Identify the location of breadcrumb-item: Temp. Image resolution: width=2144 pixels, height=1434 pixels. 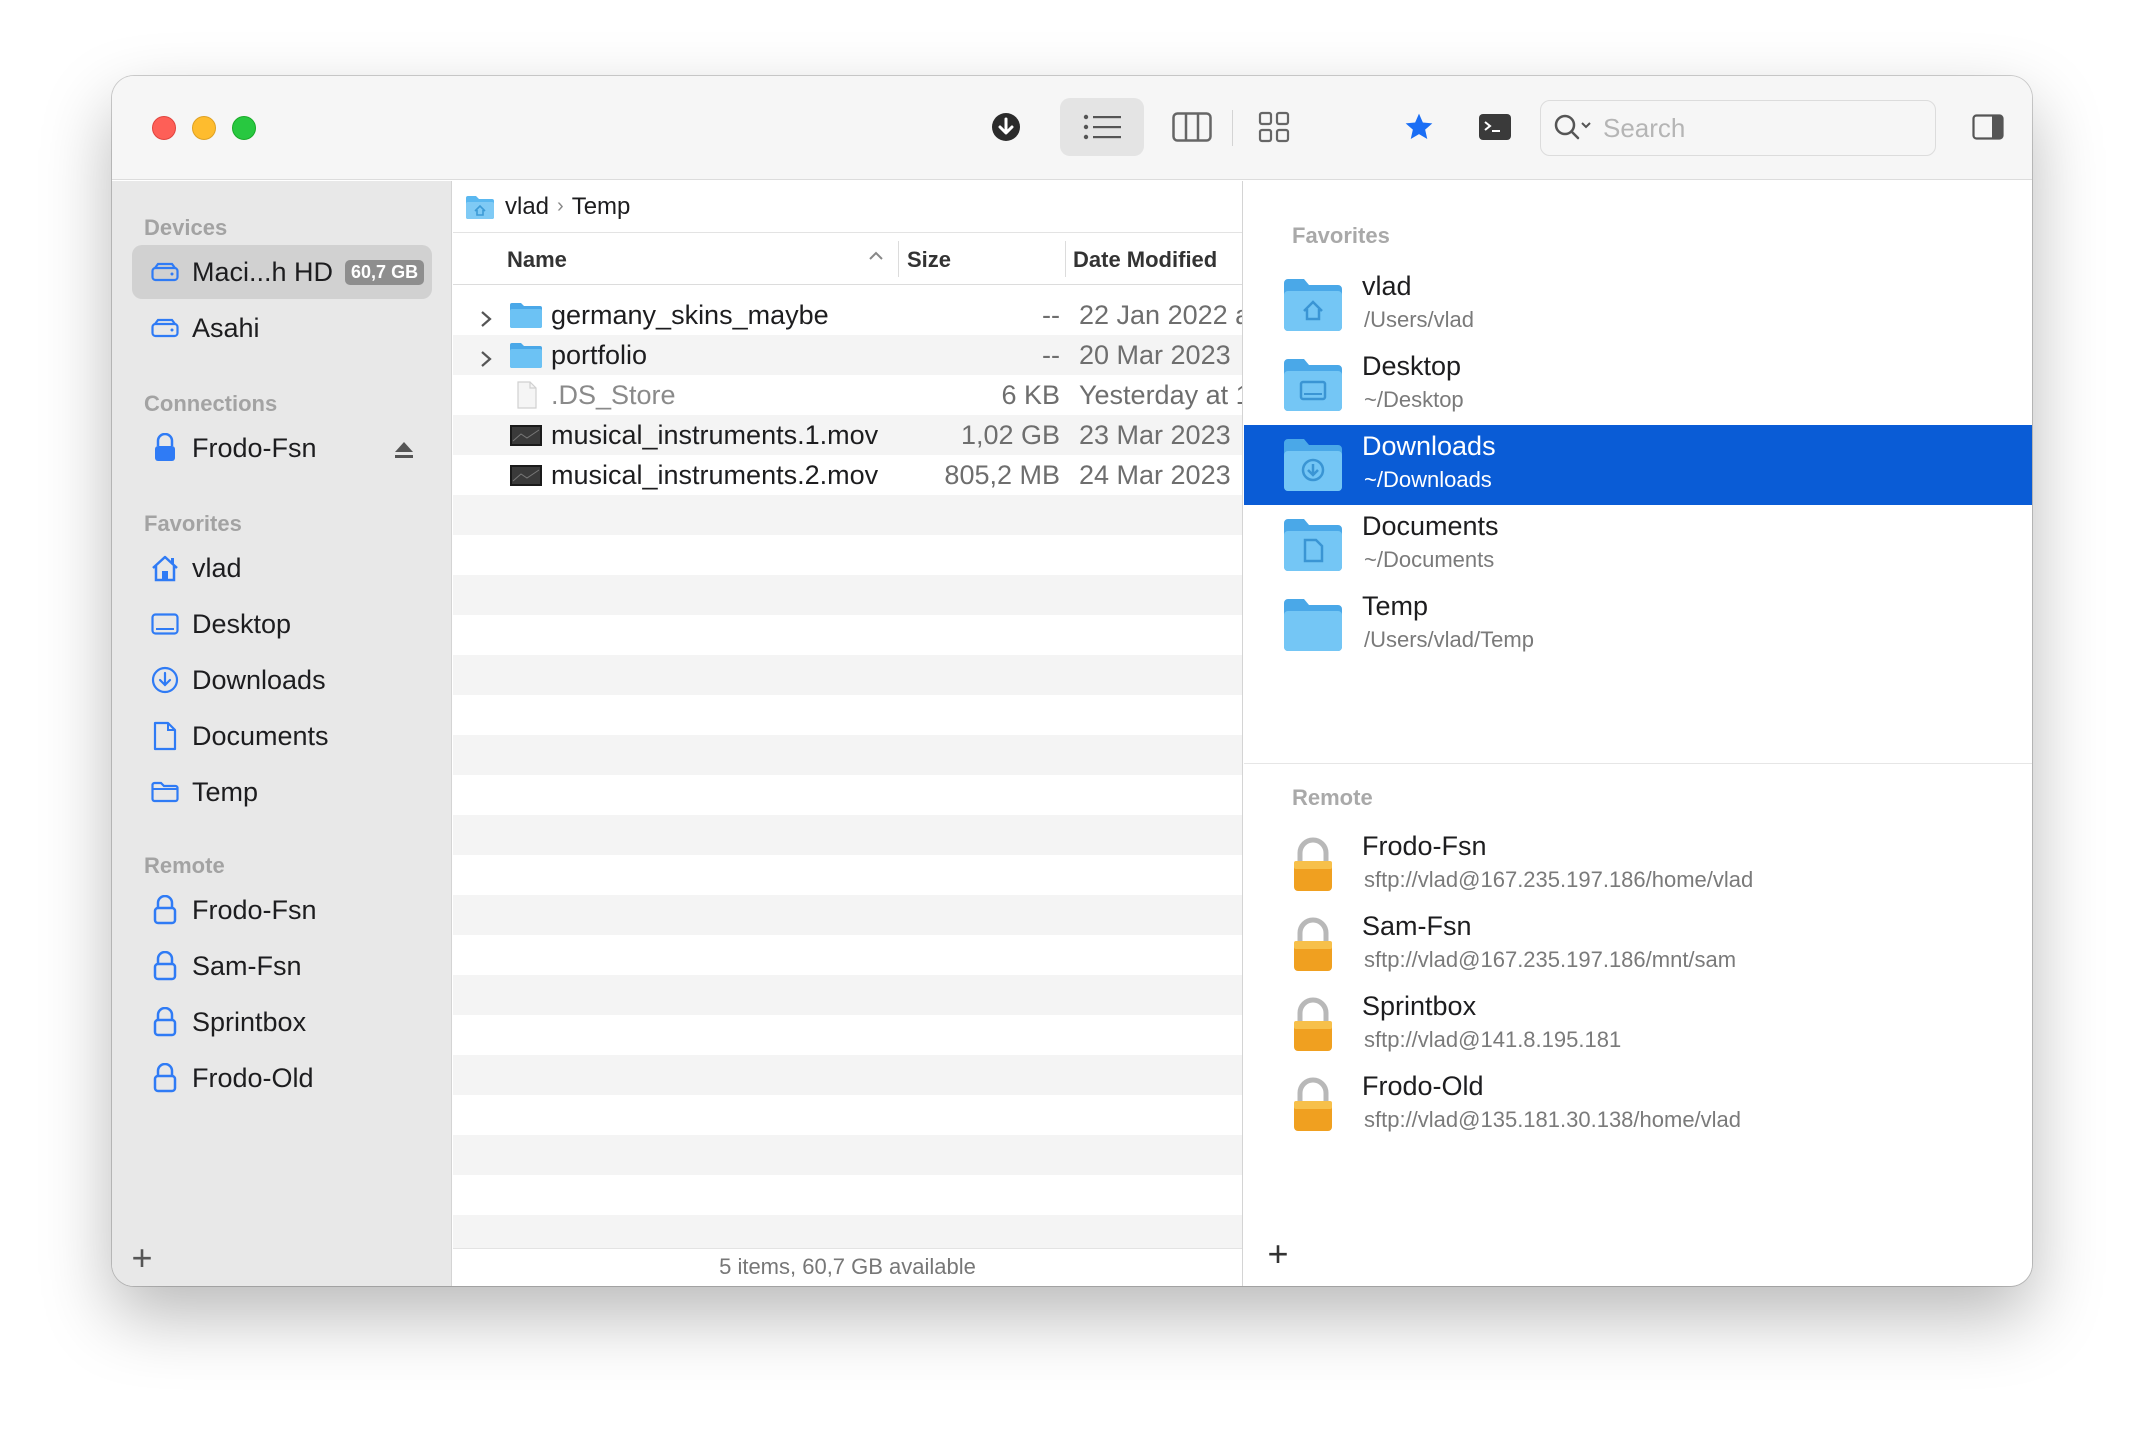
(601, 207).